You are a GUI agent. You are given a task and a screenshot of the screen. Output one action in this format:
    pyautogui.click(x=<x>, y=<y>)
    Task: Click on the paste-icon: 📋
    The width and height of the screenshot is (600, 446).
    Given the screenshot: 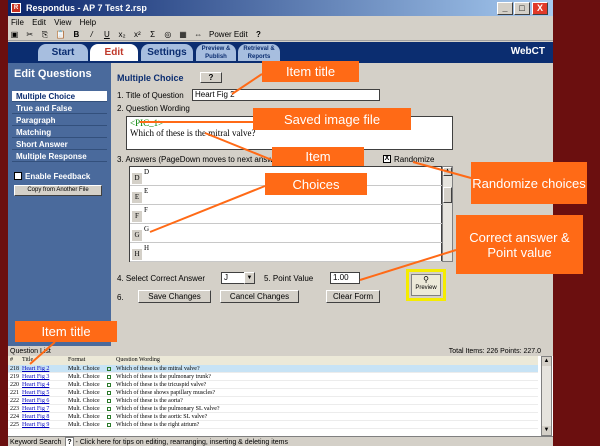 What is the action you would take?
    pyautogui.click(x=61, y=34)
    